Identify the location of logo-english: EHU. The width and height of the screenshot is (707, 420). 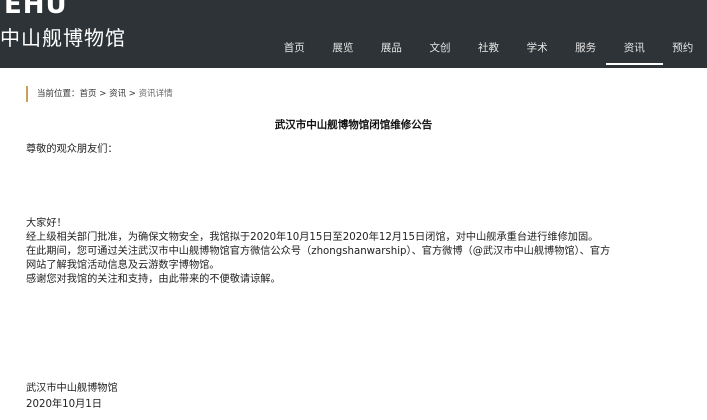
(36, 8).